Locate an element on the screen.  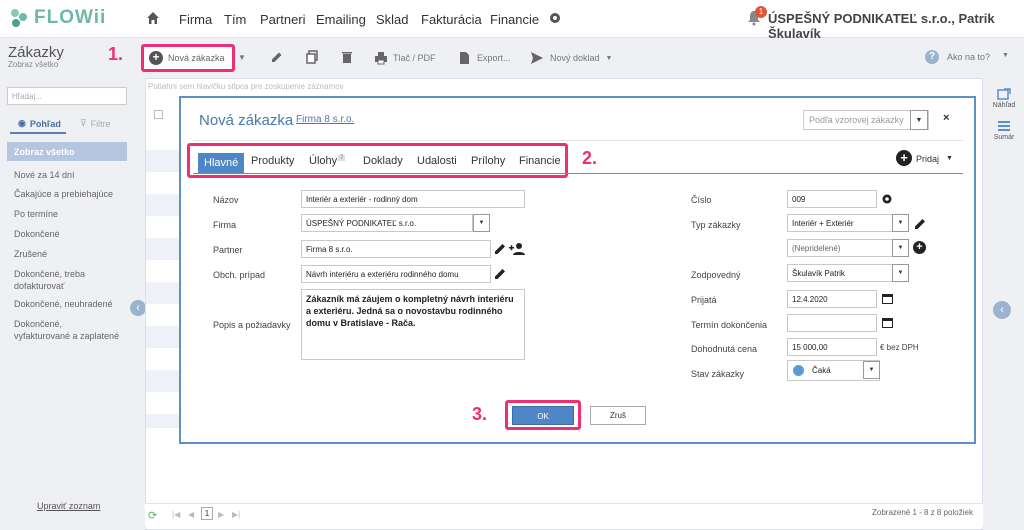
page-title: Zákazky is located at coordinates (36, 52).